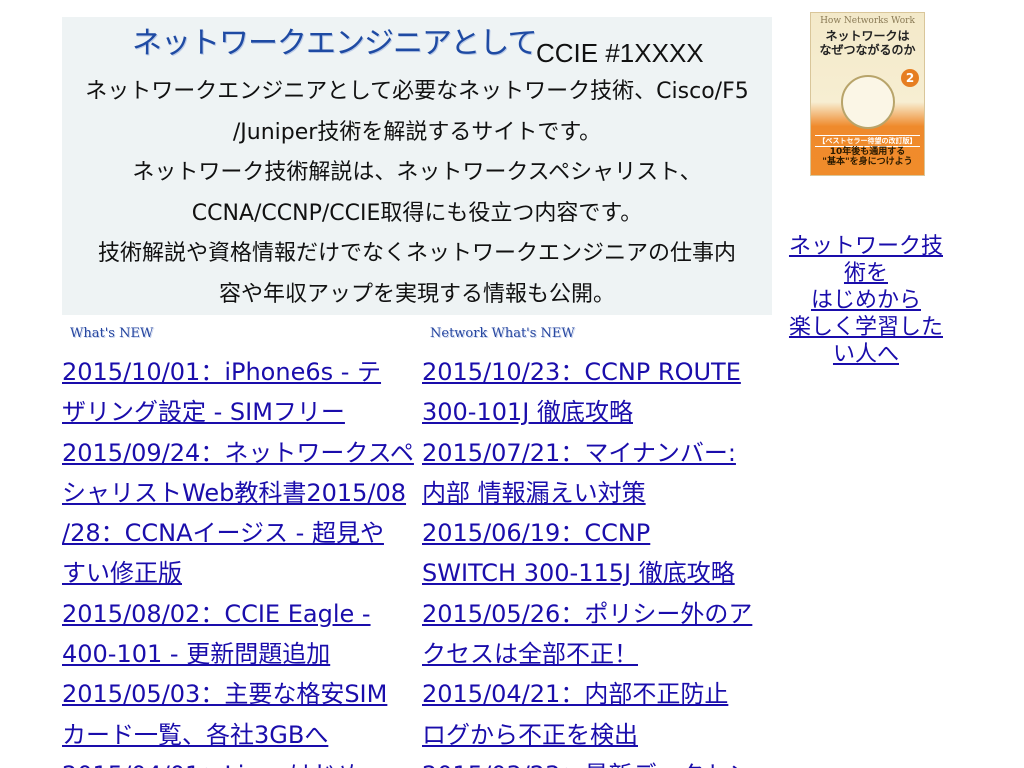 Image resolution: width=1024 pixels, height=768 pixels. Describe the element at coordinates (530, 734) in the screenshot. I see `news-item-line: ログから不正を検出` at that location.